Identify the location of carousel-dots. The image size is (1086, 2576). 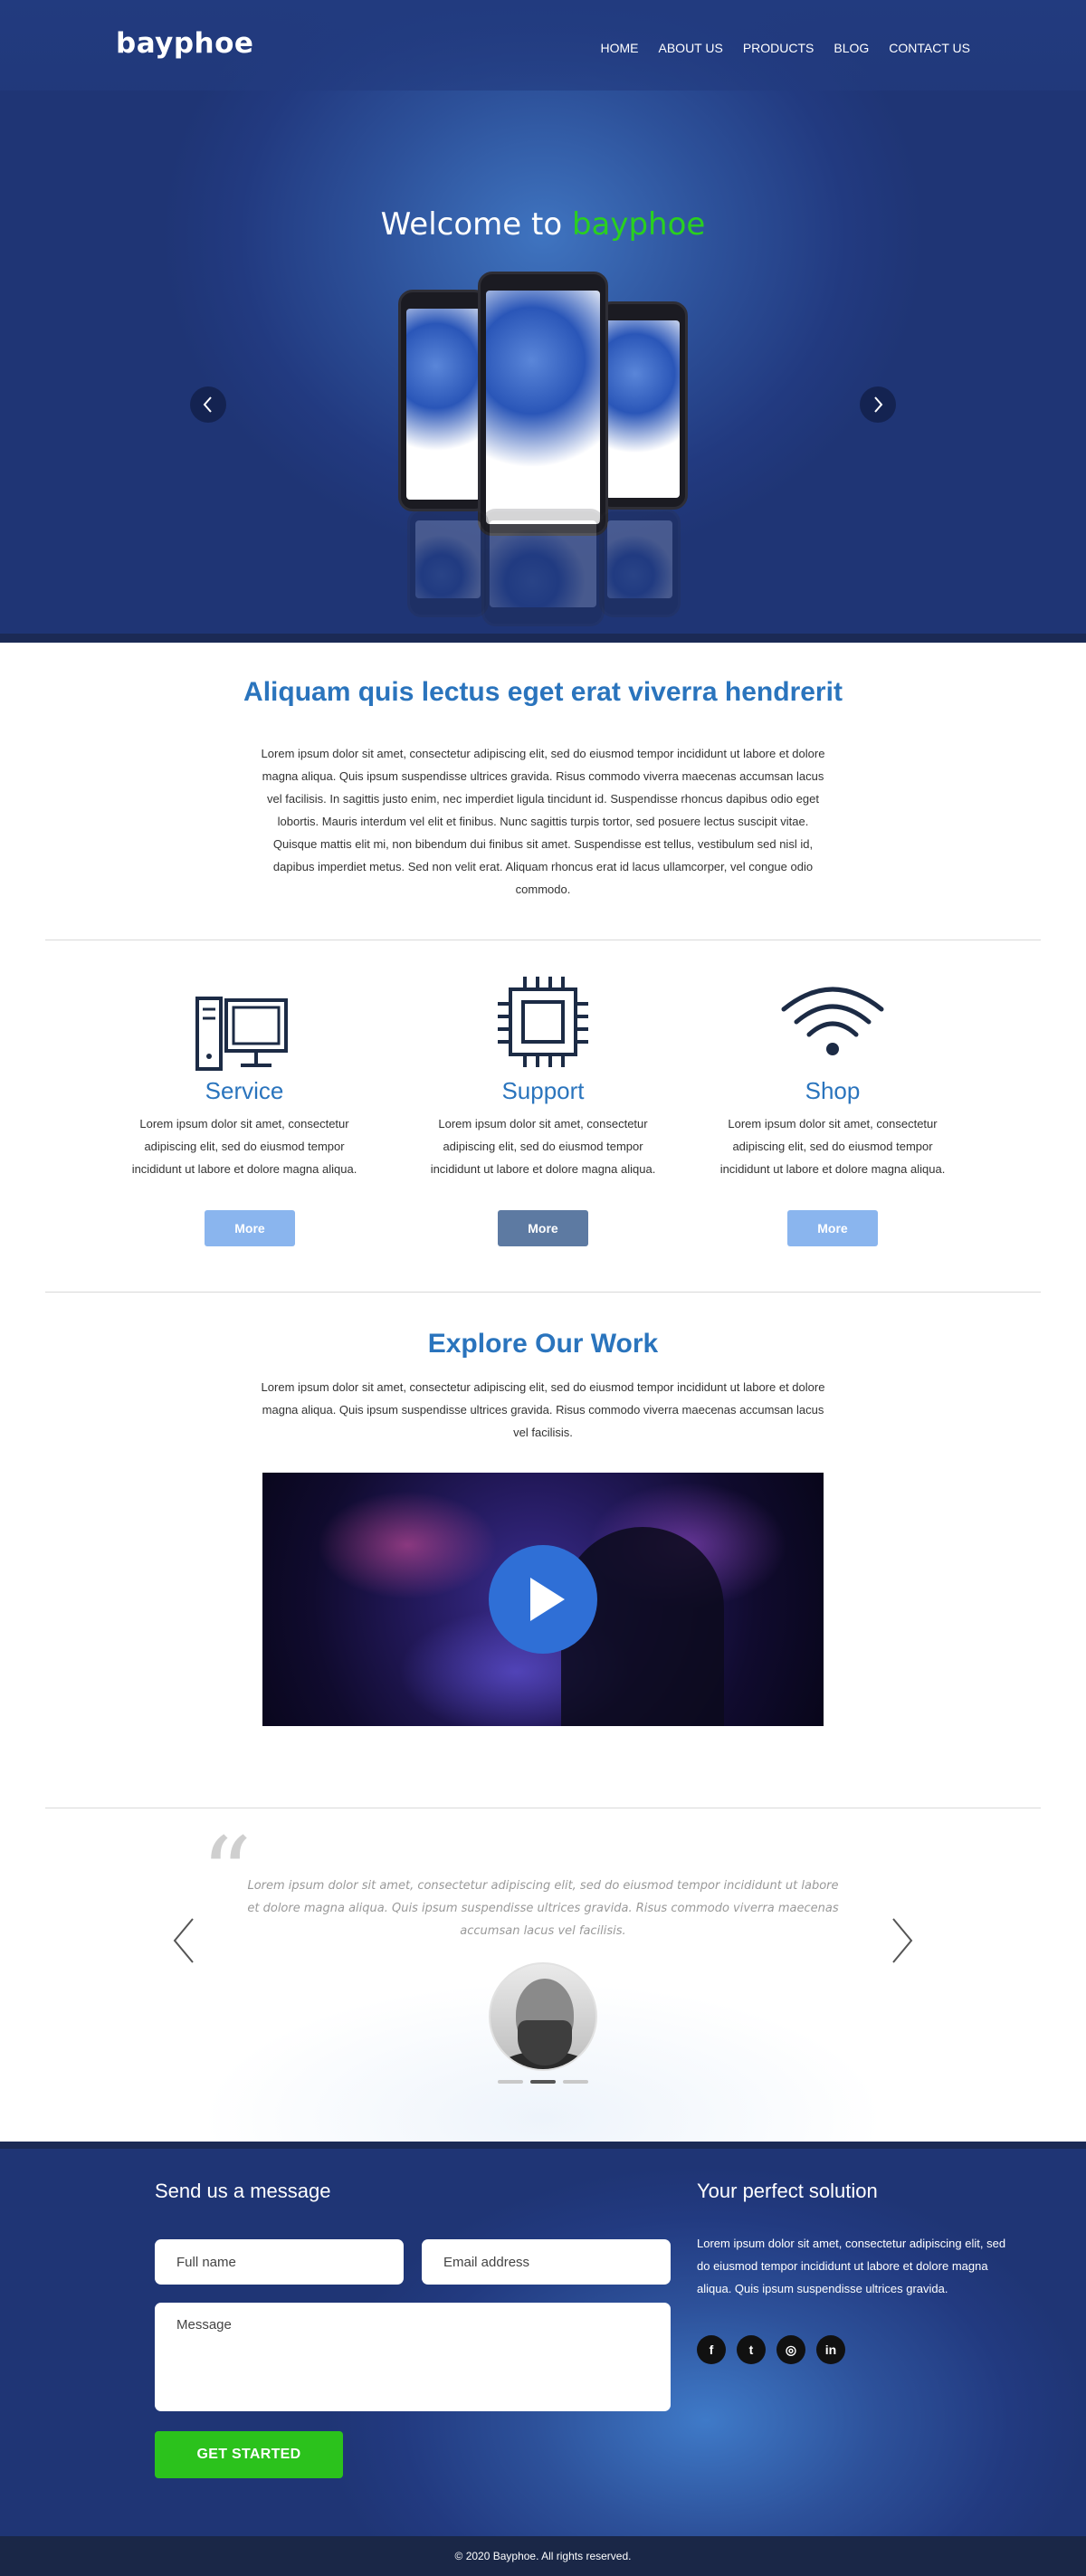
(543, 2082).